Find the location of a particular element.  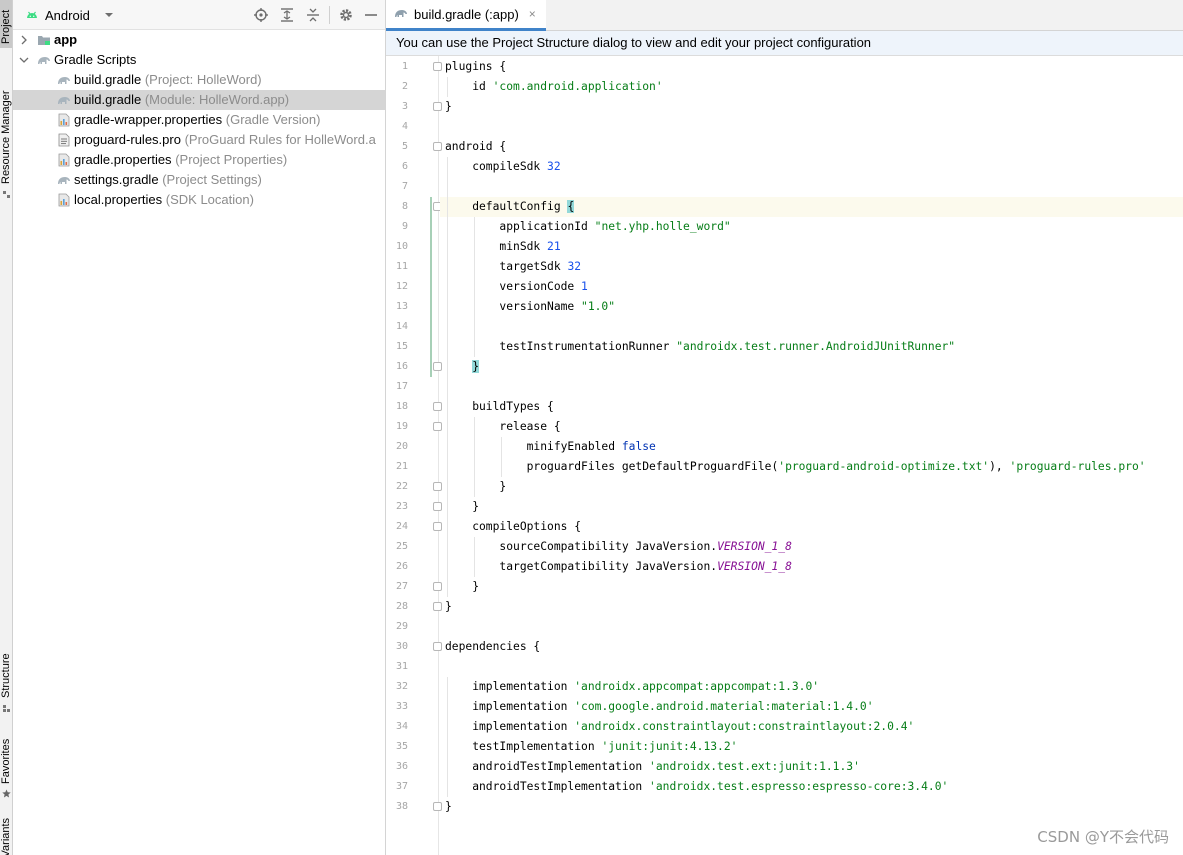

code-line: defaultConfig { is located at coordinates (510, 206).